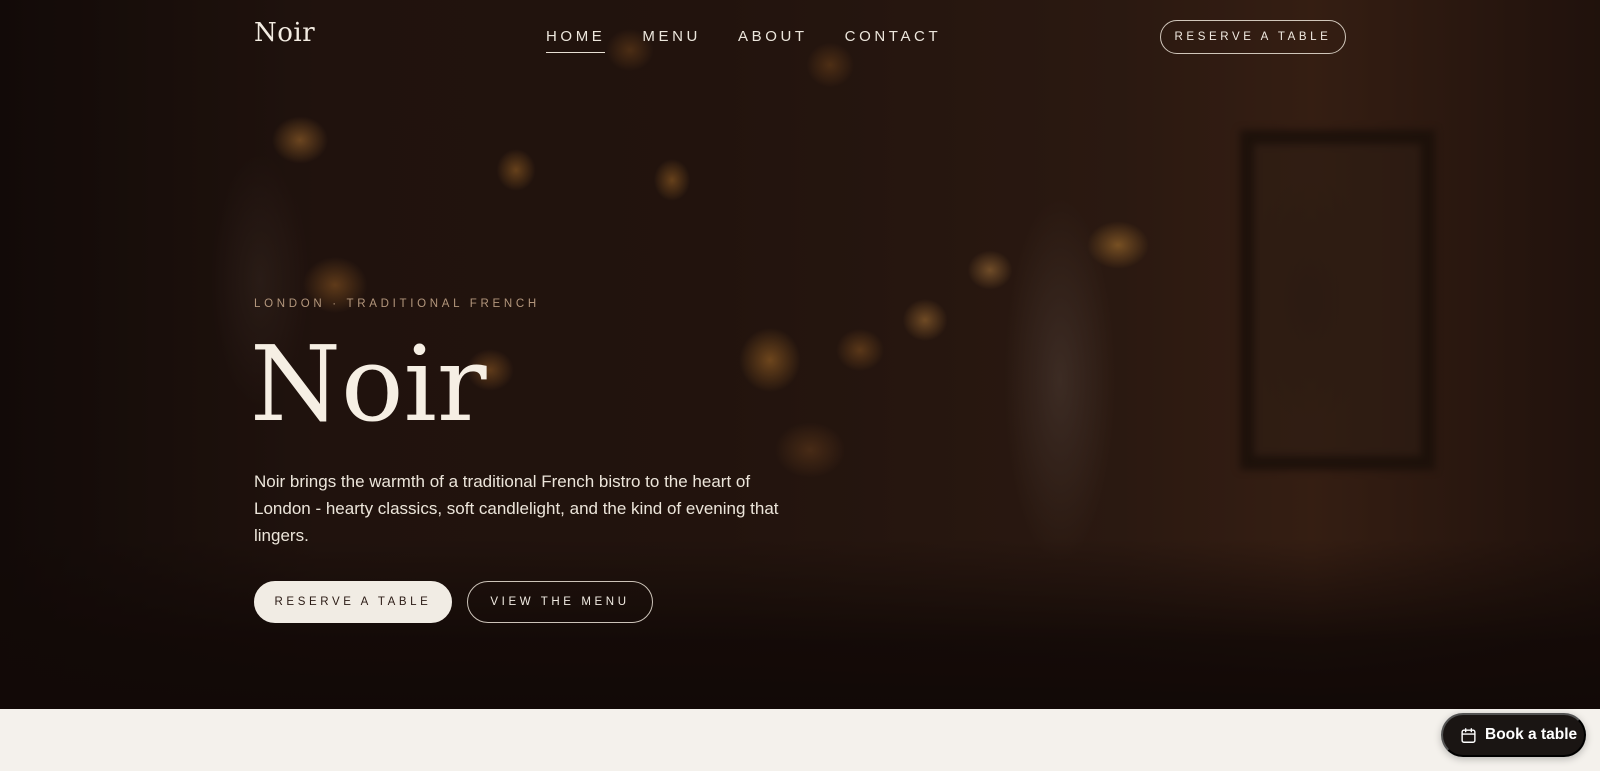  Describe the element at coordinates (397, 304) in the screenshot. I see `hero-eyebrow: LONDON · TRADITIONAL FRENCH` at that location.